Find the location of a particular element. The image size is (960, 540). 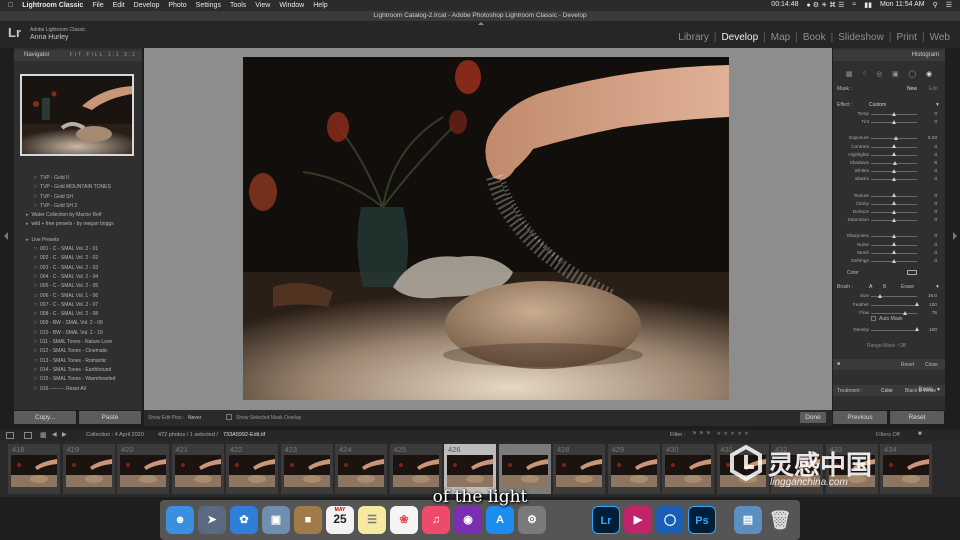

notes-icon: ☰ is located at coordinates (372, 520).